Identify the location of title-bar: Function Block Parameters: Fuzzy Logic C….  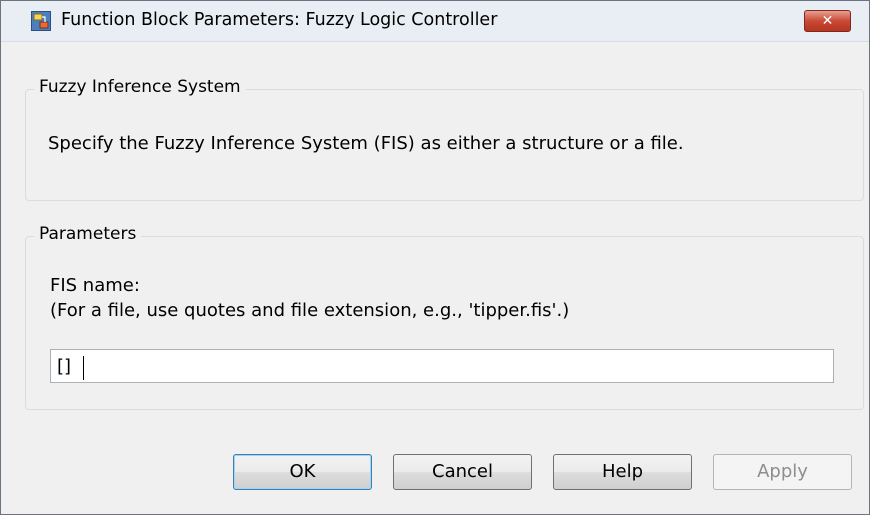
(435, 21).